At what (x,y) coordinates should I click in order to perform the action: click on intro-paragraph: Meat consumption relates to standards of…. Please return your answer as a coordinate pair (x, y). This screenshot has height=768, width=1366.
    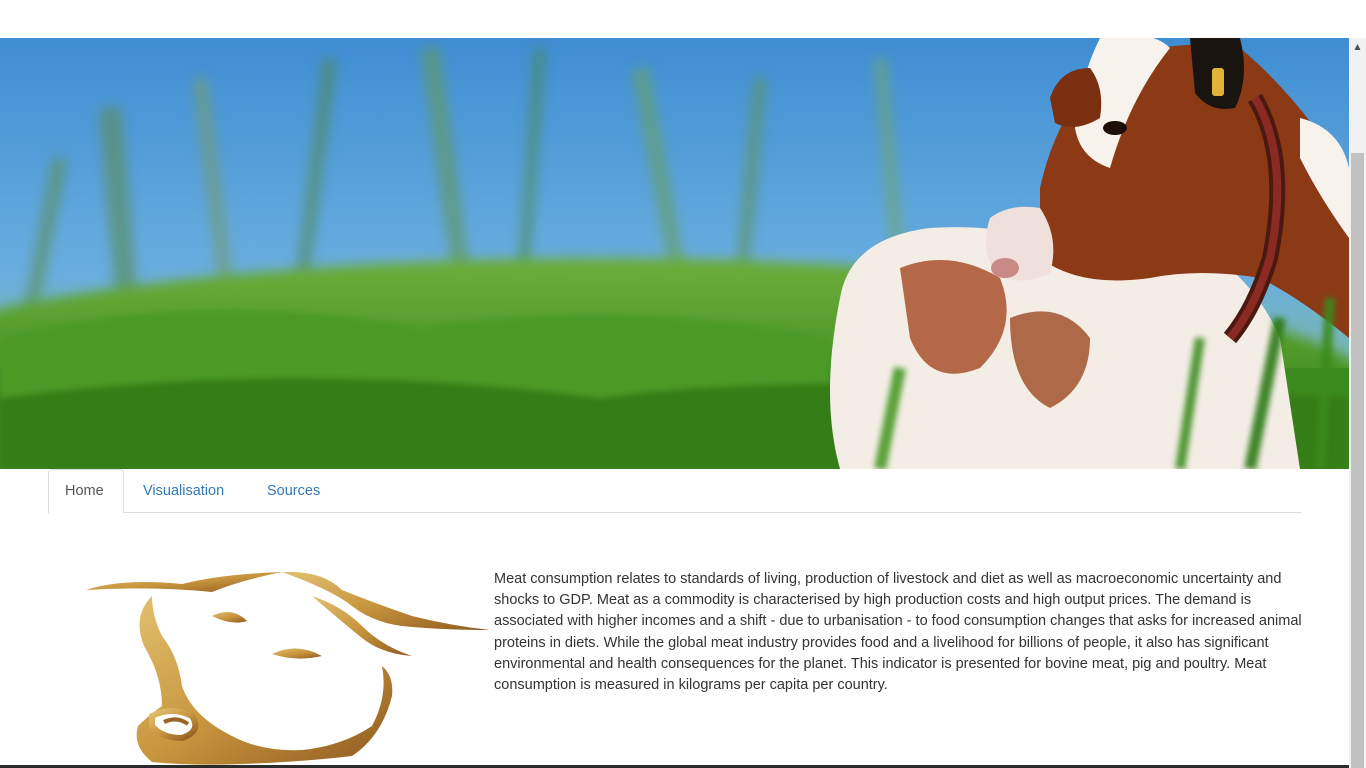
    Looking at the image, I should click on (898, 632).